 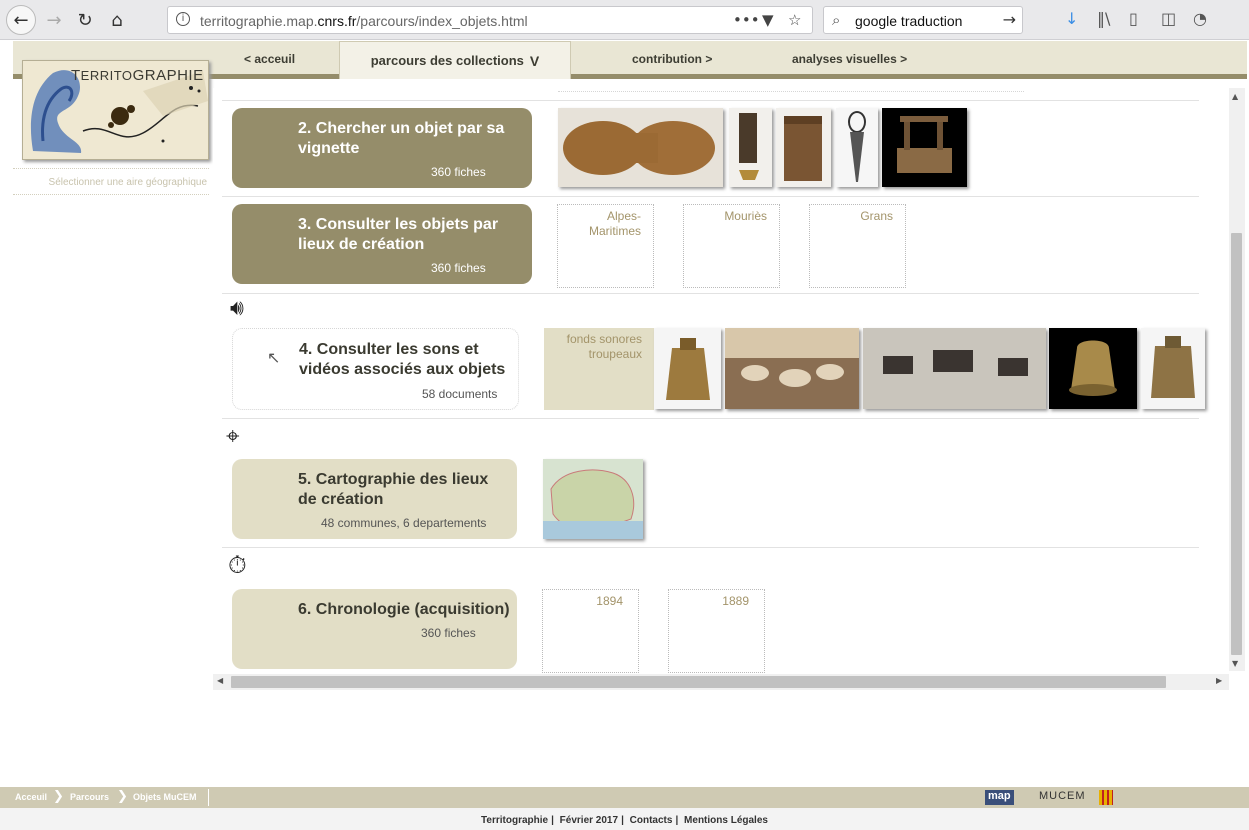 What do you see at coordinates (1168, 18) in the screenshot?
I see `sidebar-icon: ◫` at bounding box center [1168, 18].